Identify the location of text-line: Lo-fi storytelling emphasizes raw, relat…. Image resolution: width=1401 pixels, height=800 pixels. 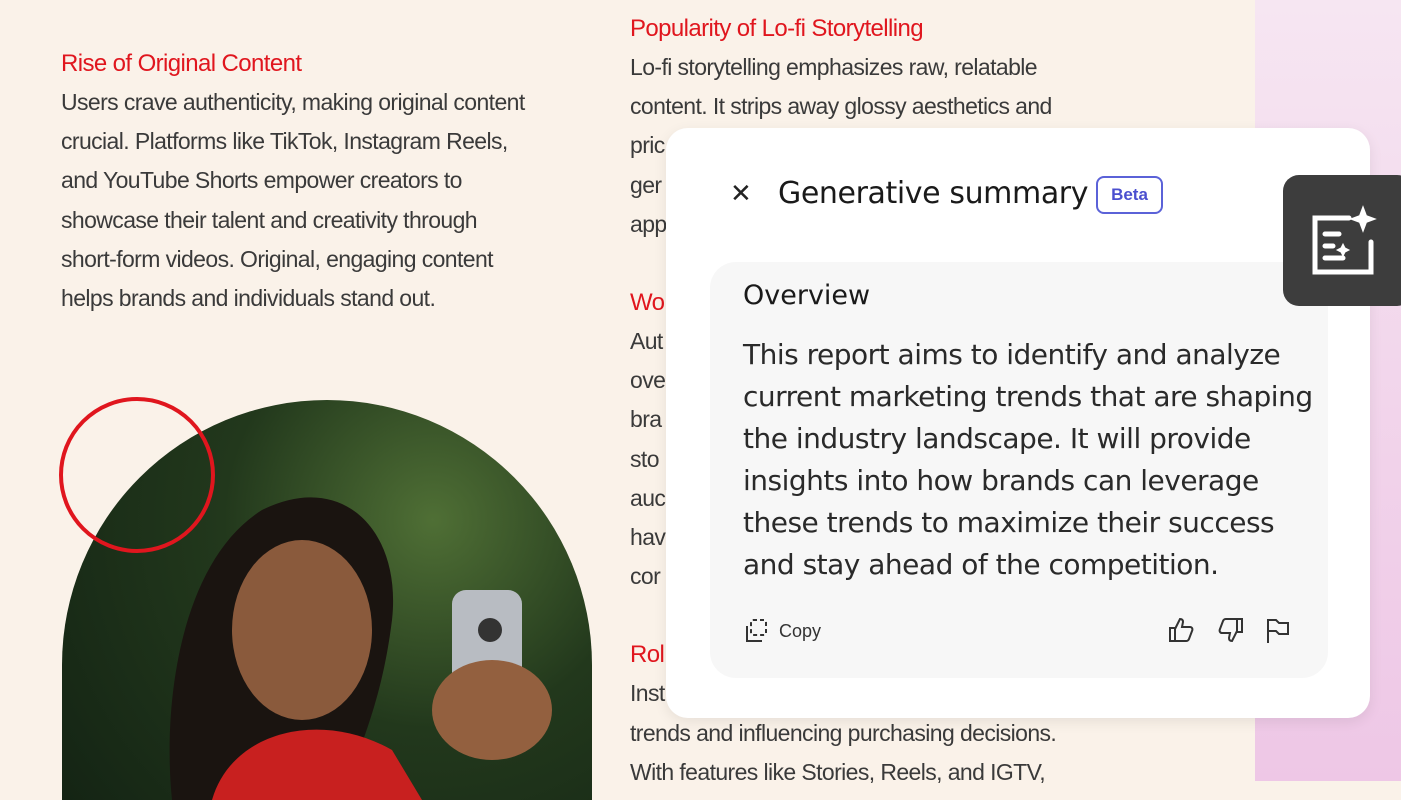
(834, 67).